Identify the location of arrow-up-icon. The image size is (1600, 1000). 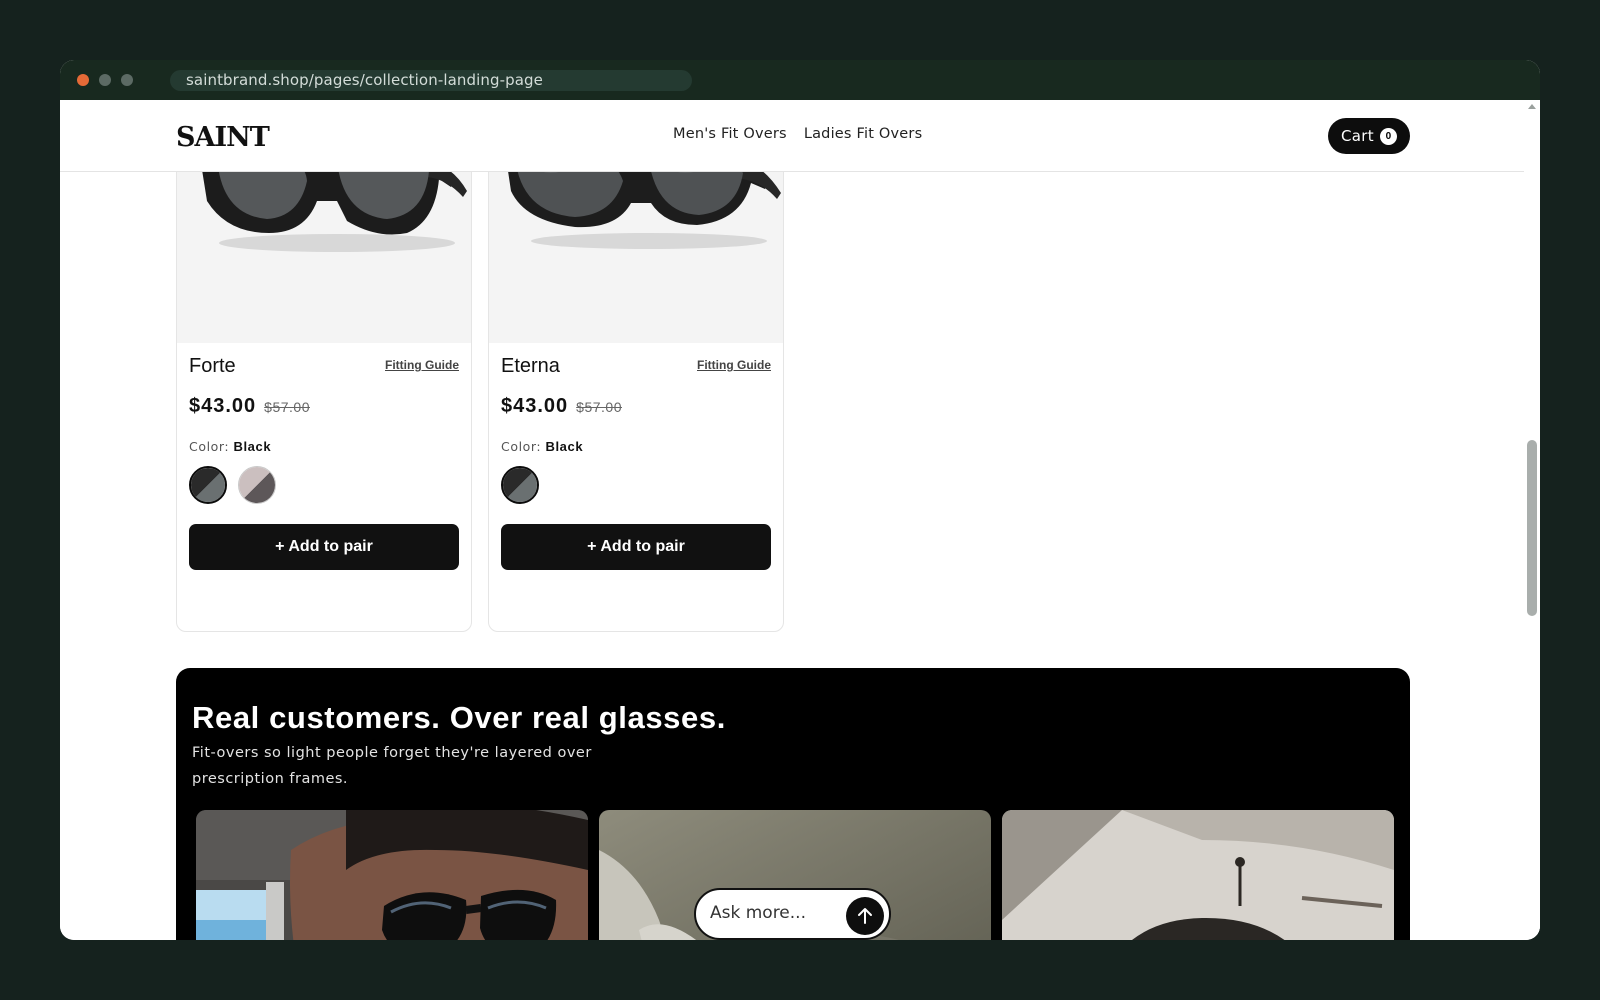
(865, 916).